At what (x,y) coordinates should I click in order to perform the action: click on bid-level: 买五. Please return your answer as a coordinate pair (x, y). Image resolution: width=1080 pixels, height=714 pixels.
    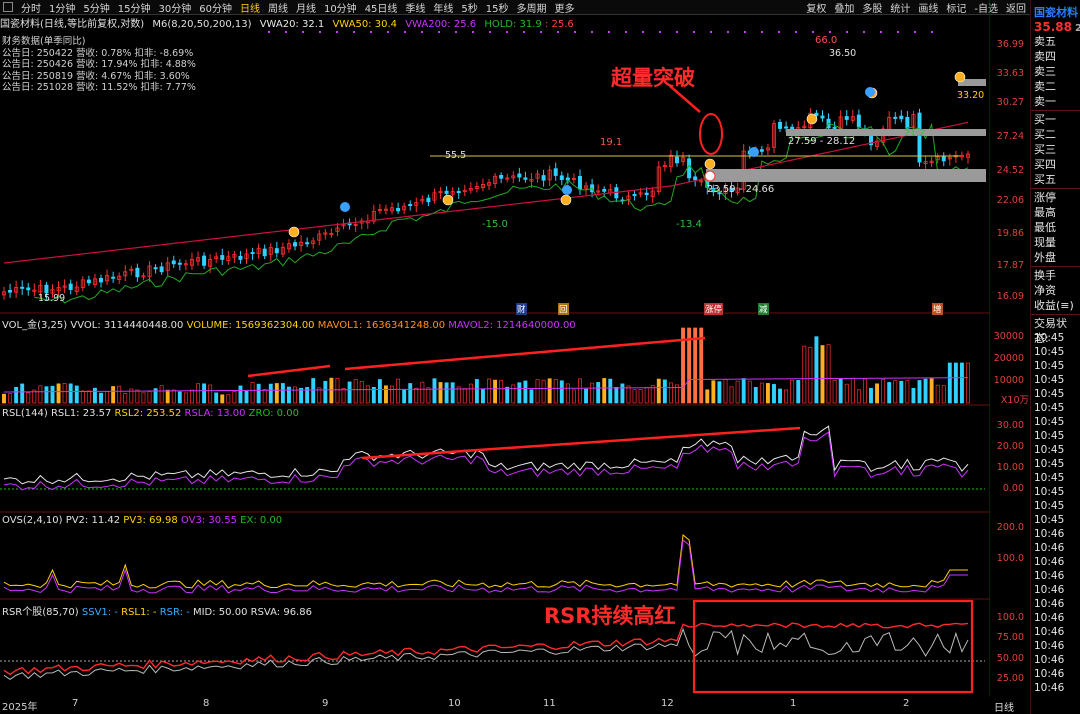
    Looking at the image, I should click on (1055, 179).